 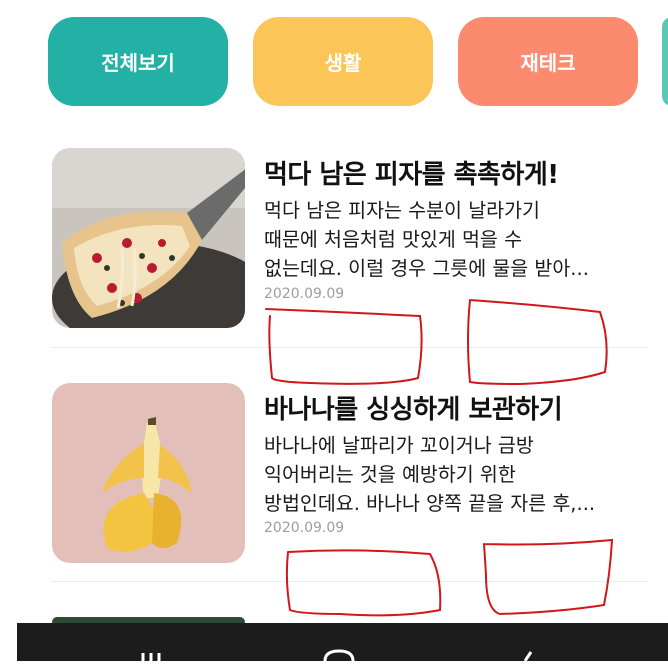 What do you see at coordinates (665, 61) in the screenshot?
I see `category-chip-partial` at bounding box center [665, 61].